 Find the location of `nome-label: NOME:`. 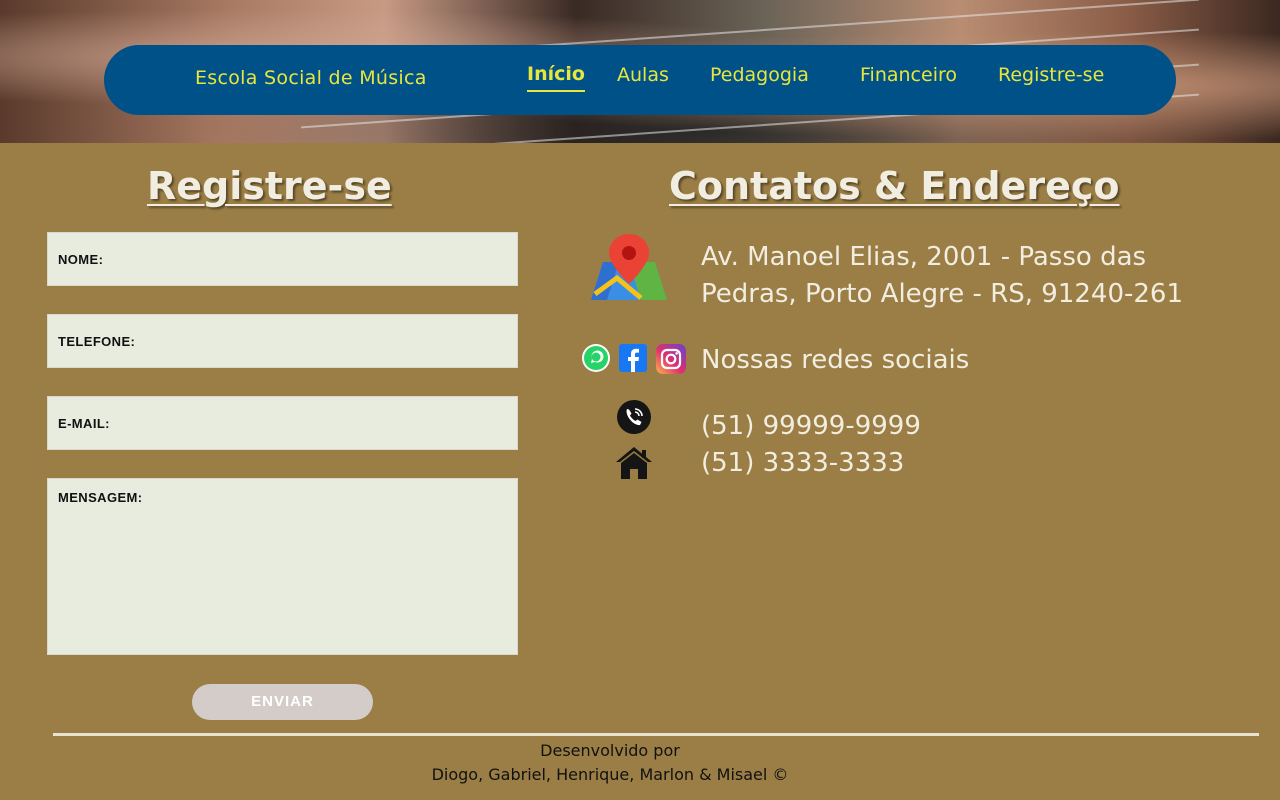

nome-label: NOME: is located at coordinates (81, 259).